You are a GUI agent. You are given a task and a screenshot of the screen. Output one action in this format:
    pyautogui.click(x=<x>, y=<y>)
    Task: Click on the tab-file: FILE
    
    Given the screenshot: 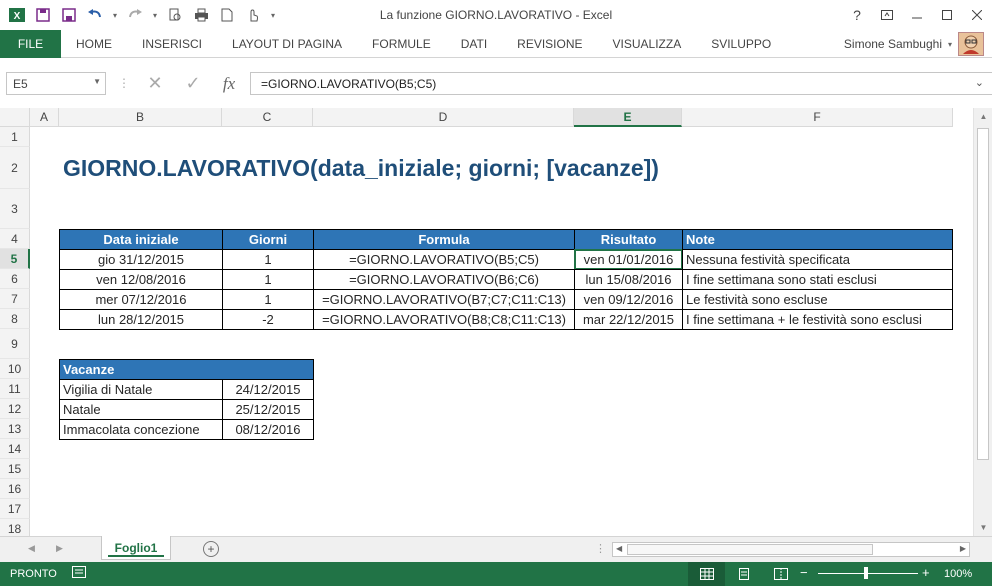 What is the action you would take?
    pyautogui.click(x=30, y=44)
    